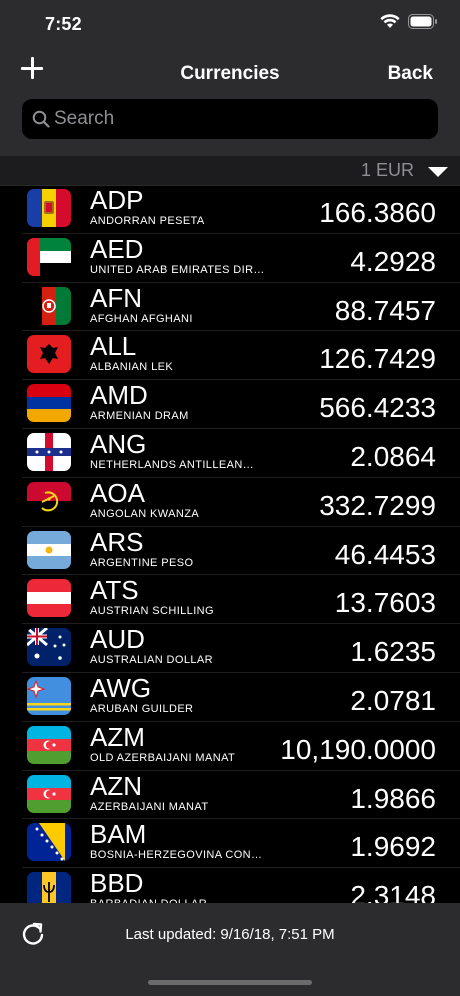 The image size is (460, 996). What do you see at coordinates (49, 549) in the screenshot?
I see `flag-argentina-icon` at bounding box center [49, 549].